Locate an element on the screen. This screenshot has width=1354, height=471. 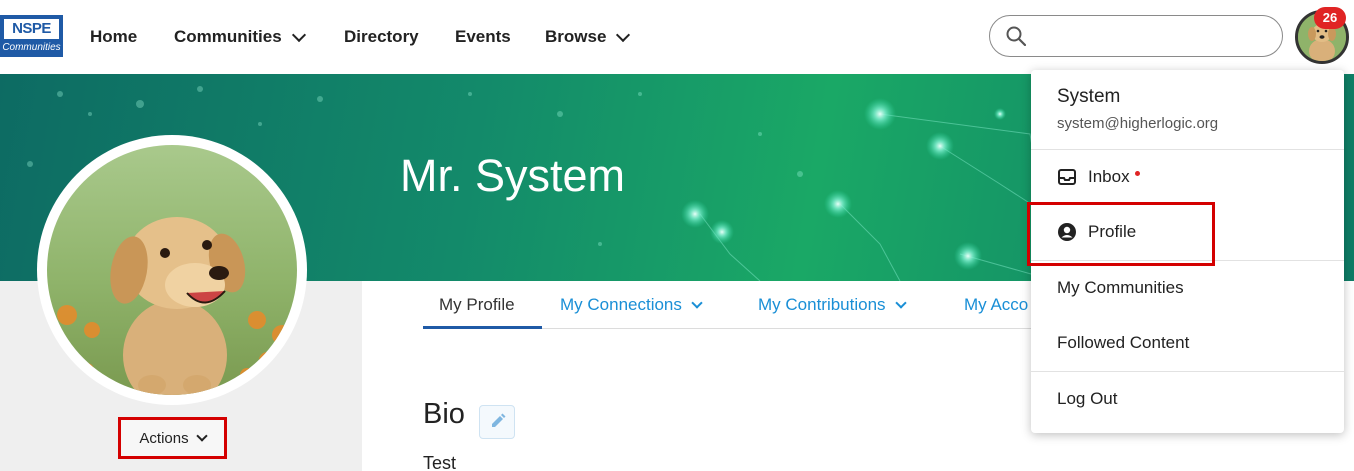
nav-home-label: Home is located at coordinates (114, 36).